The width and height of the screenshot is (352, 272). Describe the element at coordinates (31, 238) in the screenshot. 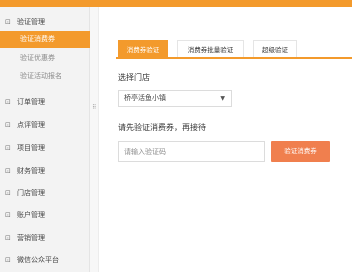

I see `sidebar-group-label: 营销管理` at that location.